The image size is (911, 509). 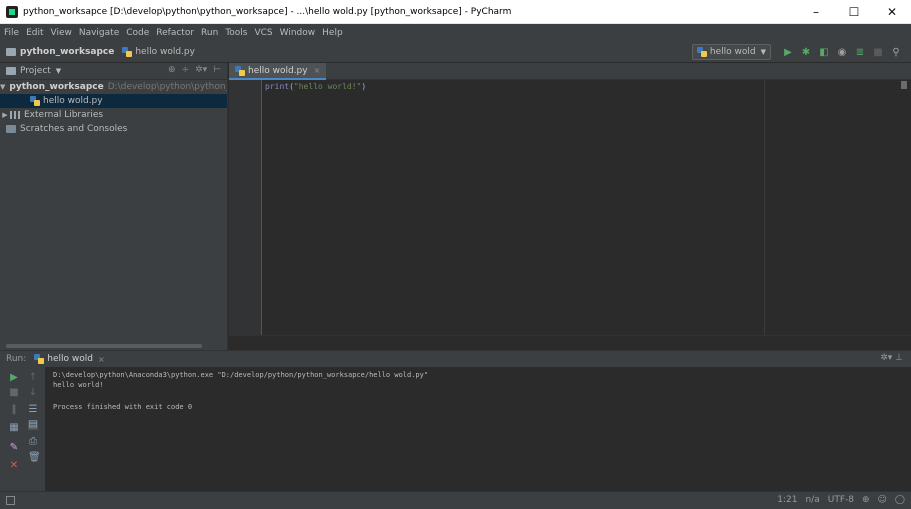 What do you see at coordinates (327, 86) in the screenshot?
I see `code-string: "hello world!"` at bounding box center [327, 86].